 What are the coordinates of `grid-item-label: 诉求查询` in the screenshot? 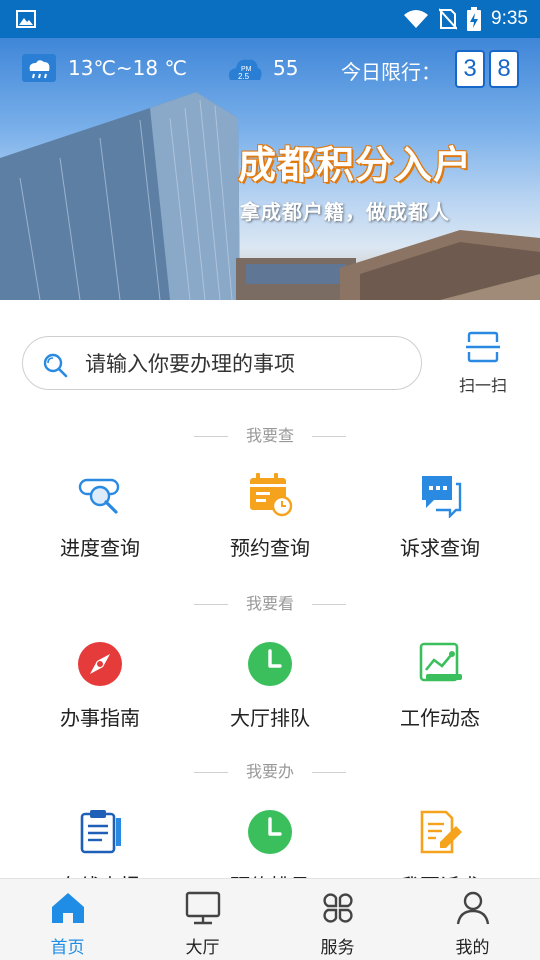 It's located at (440, 548).